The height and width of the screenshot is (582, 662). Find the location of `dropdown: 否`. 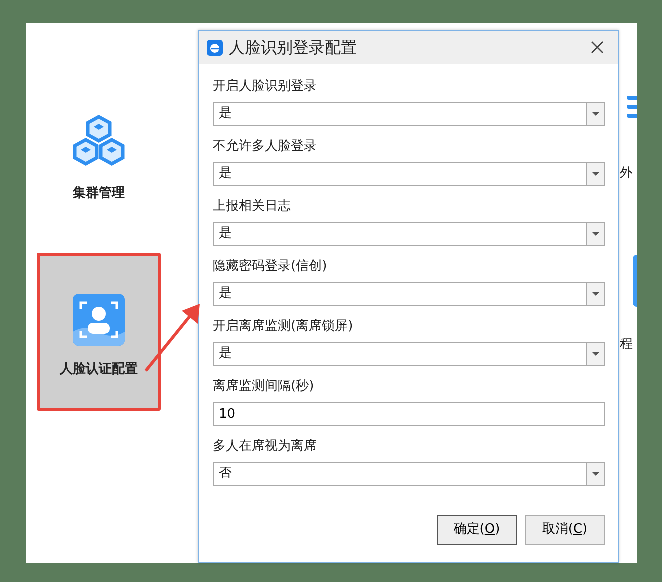

dropdown: 否 is located at coordinates (409, 474).